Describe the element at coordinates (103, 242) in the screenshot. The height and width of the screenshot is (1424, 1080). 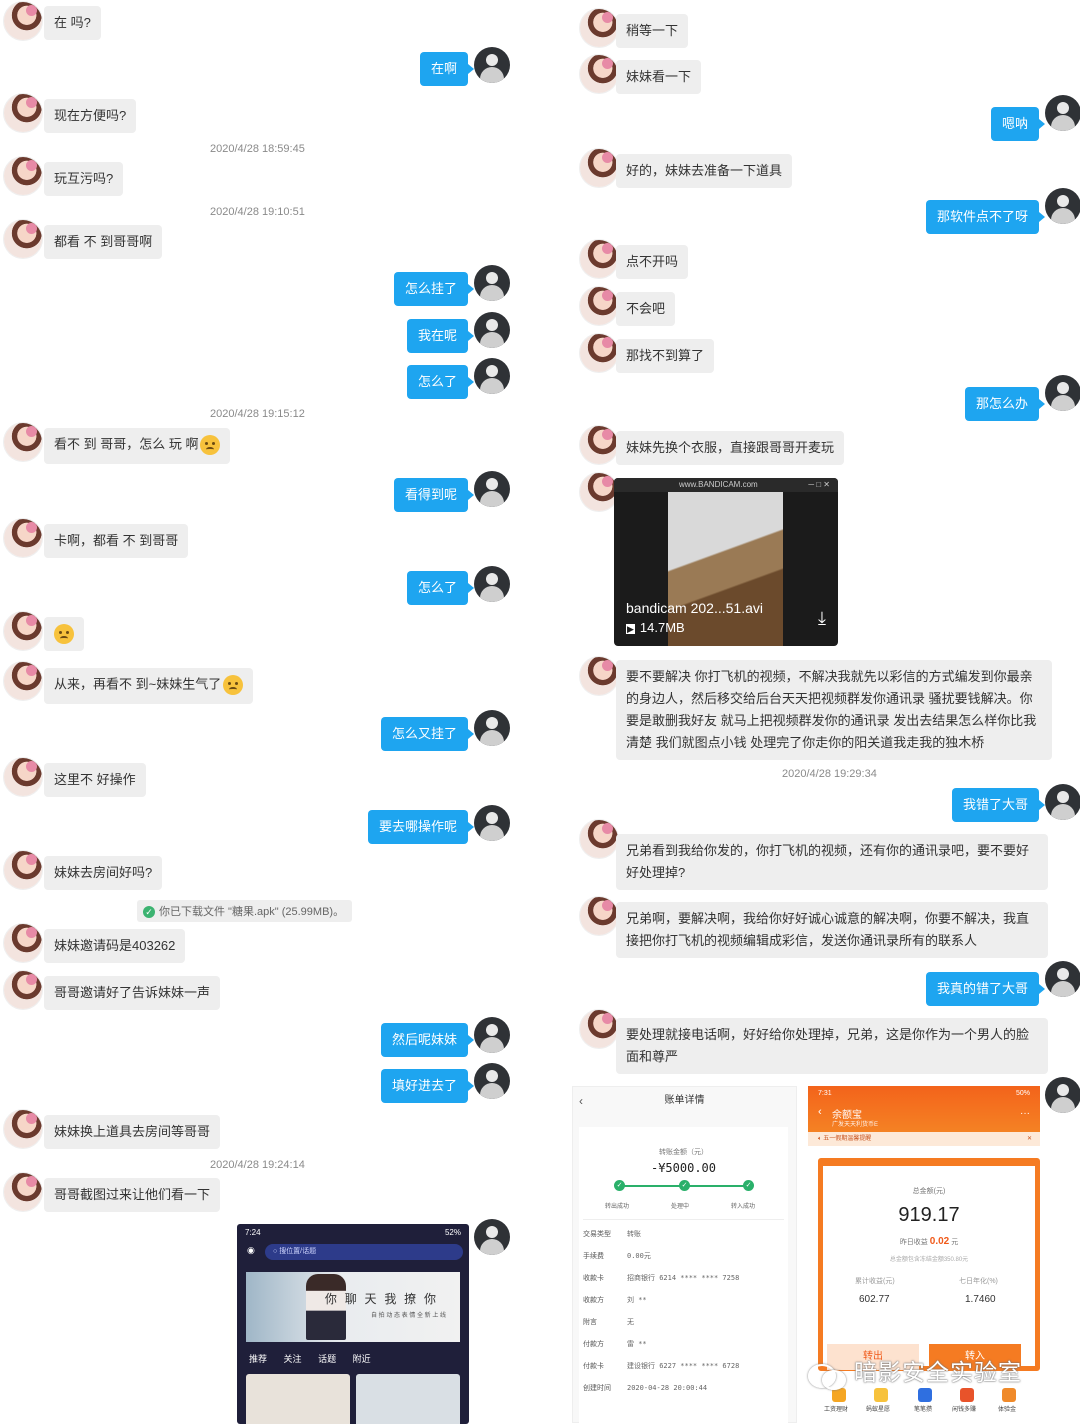
I see `incoming-message: 都看 不 到哥哥啊` at that location.